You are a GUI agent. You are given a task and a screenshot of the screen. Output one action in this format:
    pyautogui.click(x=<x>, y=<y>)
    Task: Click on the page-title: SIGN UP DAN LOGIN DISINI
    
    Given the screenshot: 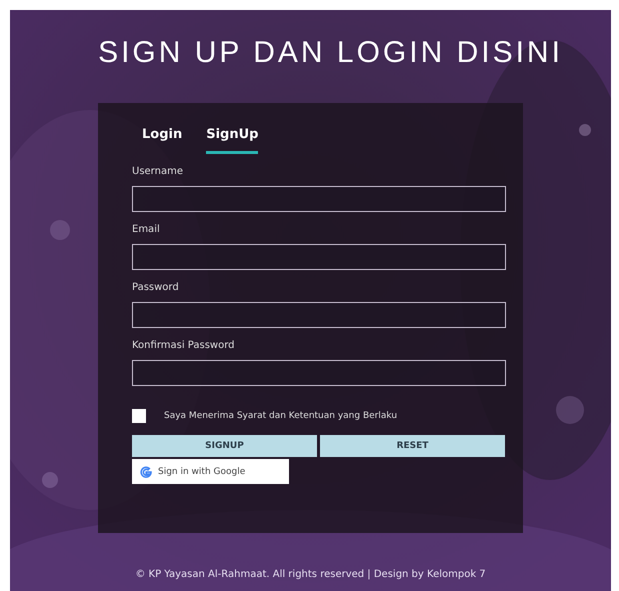 What is the action you would take?
    pyautogui.click(x=330, y=53)
    